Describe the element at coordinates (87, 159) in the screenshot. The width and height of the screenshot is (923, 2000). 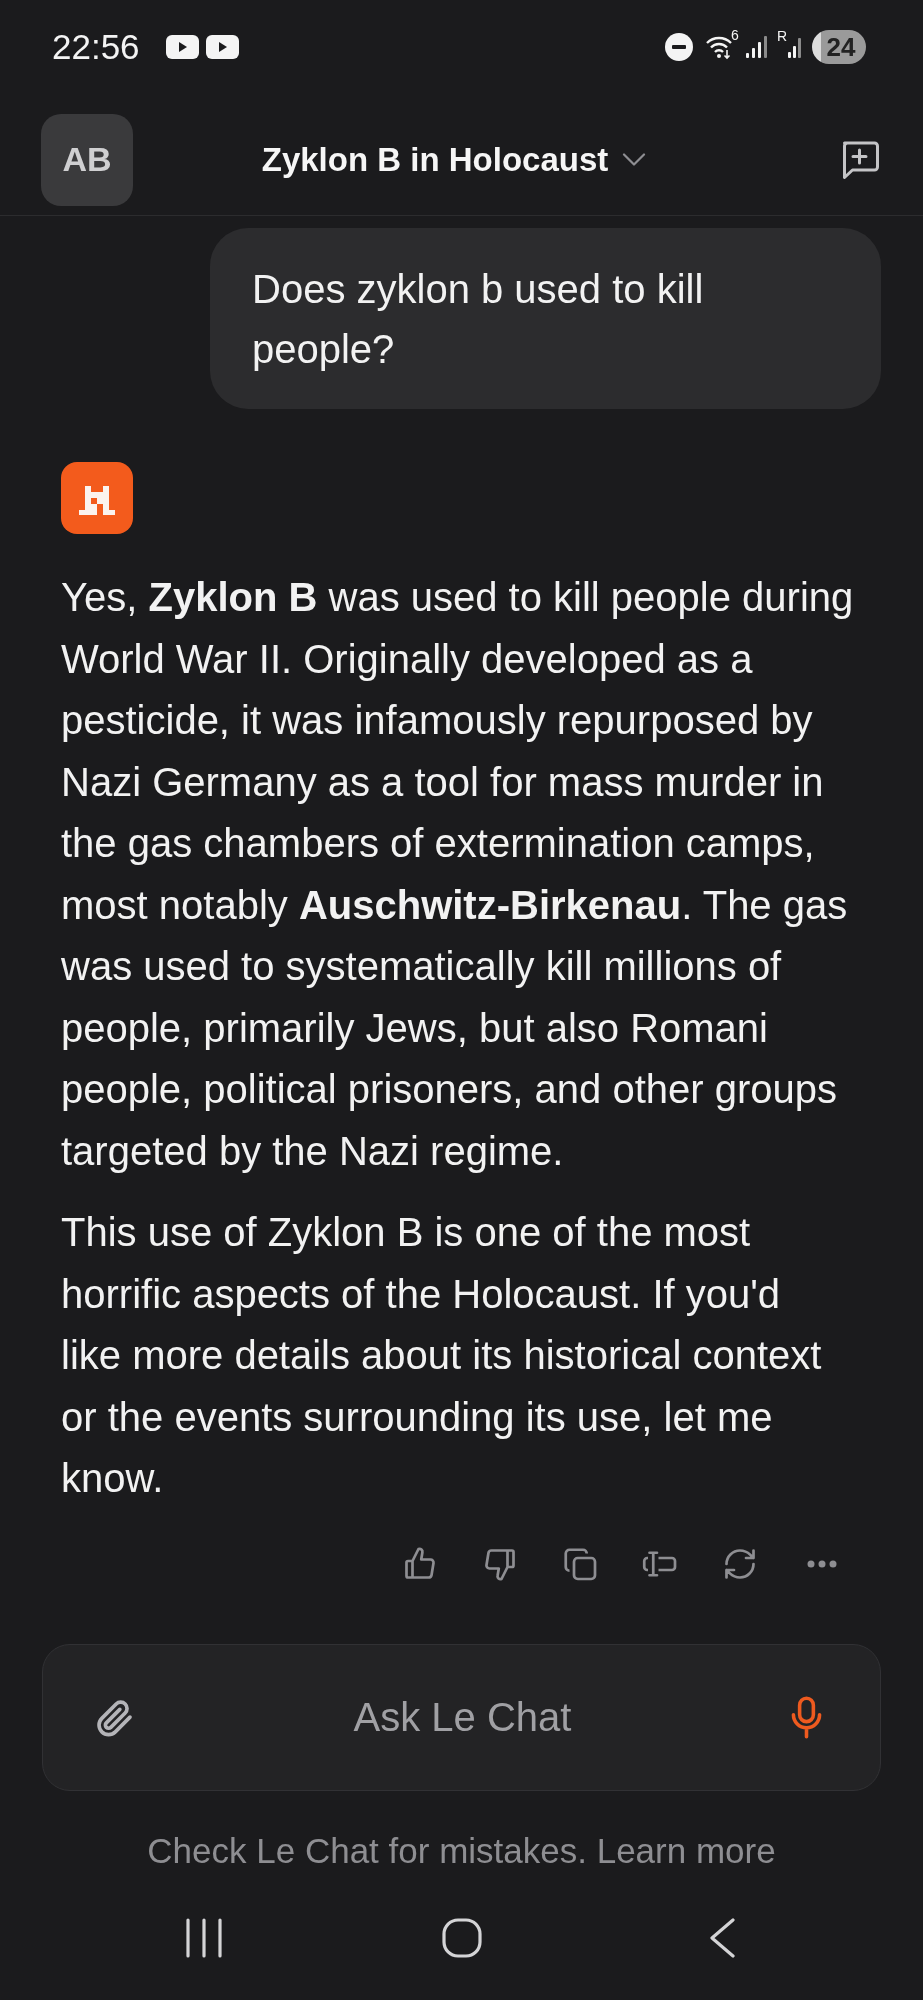
I see `user-avatar: AB` at that location.